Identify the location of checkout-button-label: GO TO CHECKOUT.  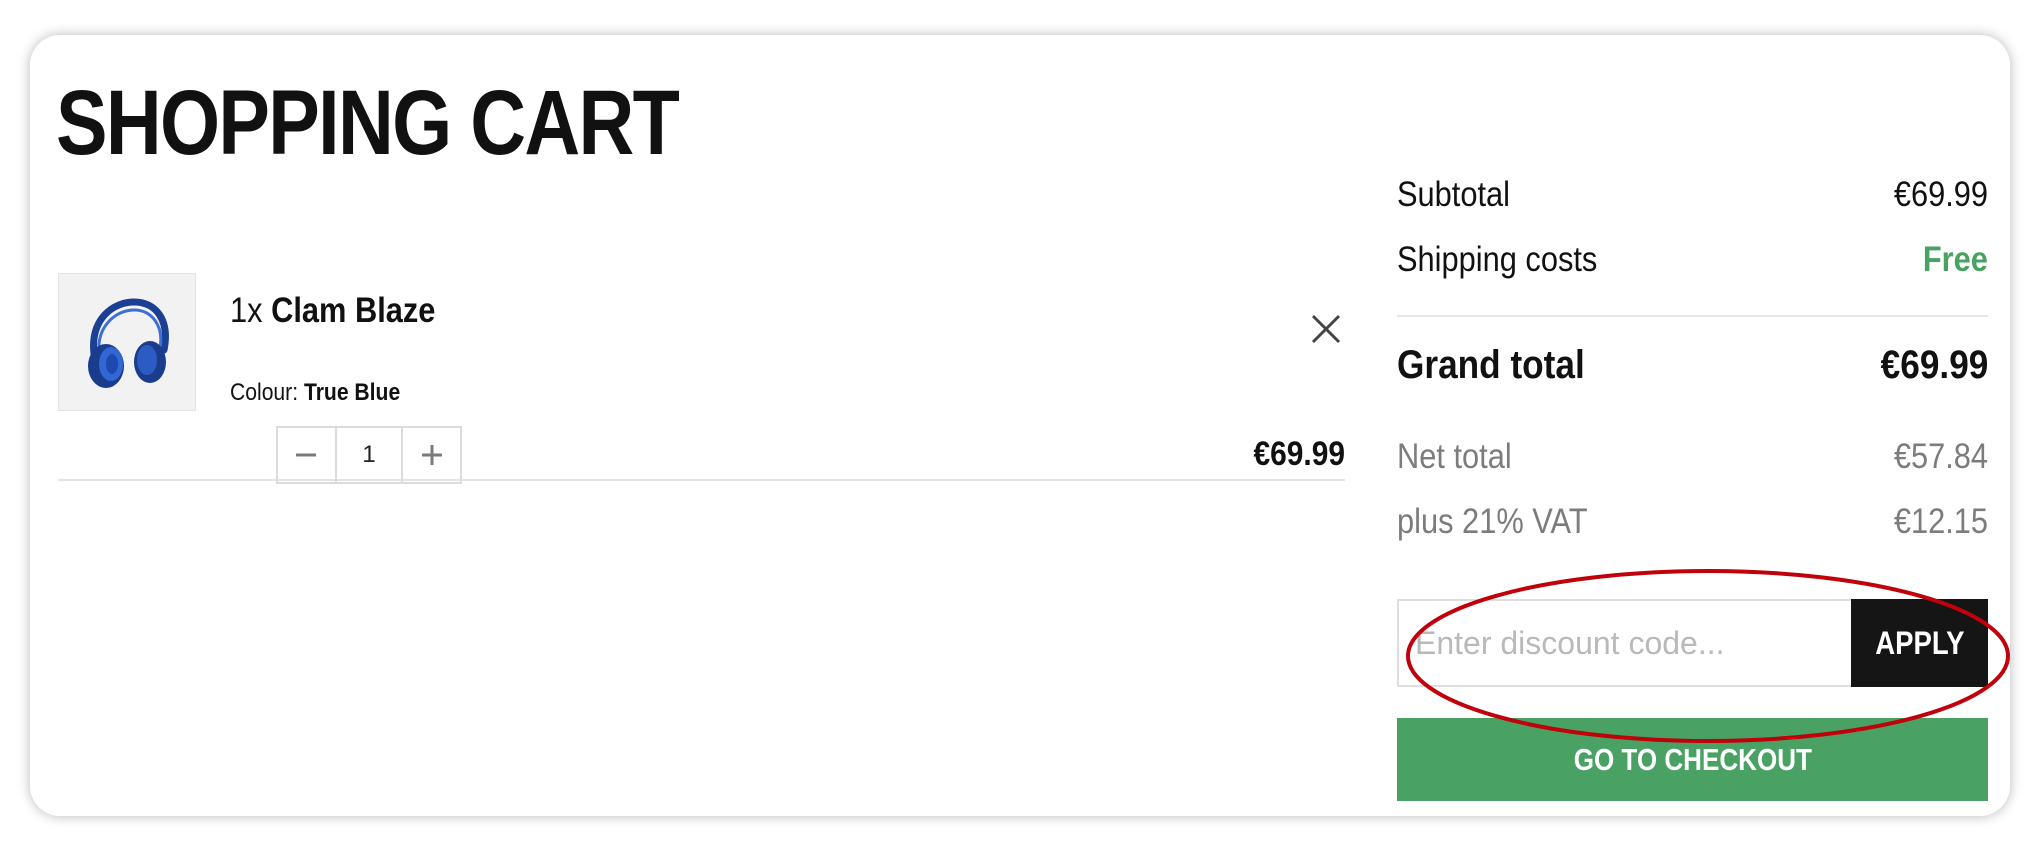
(1692, 759).